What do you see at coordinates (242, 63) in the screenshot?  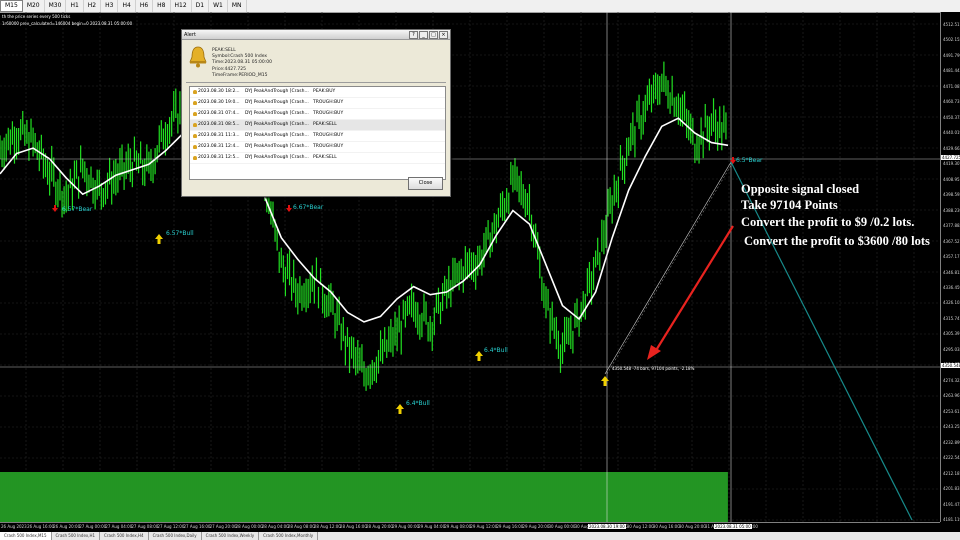 I see `alert-detail-time: Time:2023.08.31 05:00:00` at bounding box center [242, 63].